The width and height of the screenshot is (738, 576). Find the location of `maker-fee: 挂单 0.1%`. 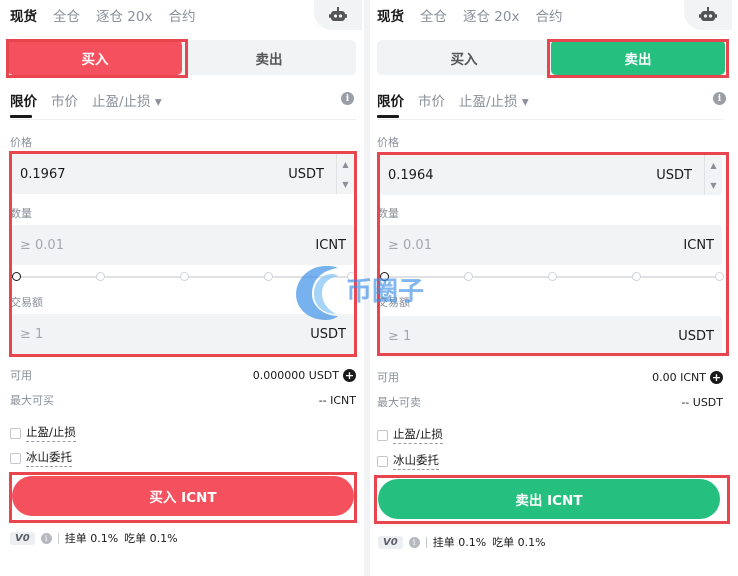

maker-fee: 挂单 0.1% is located at coordinates (91, 538).